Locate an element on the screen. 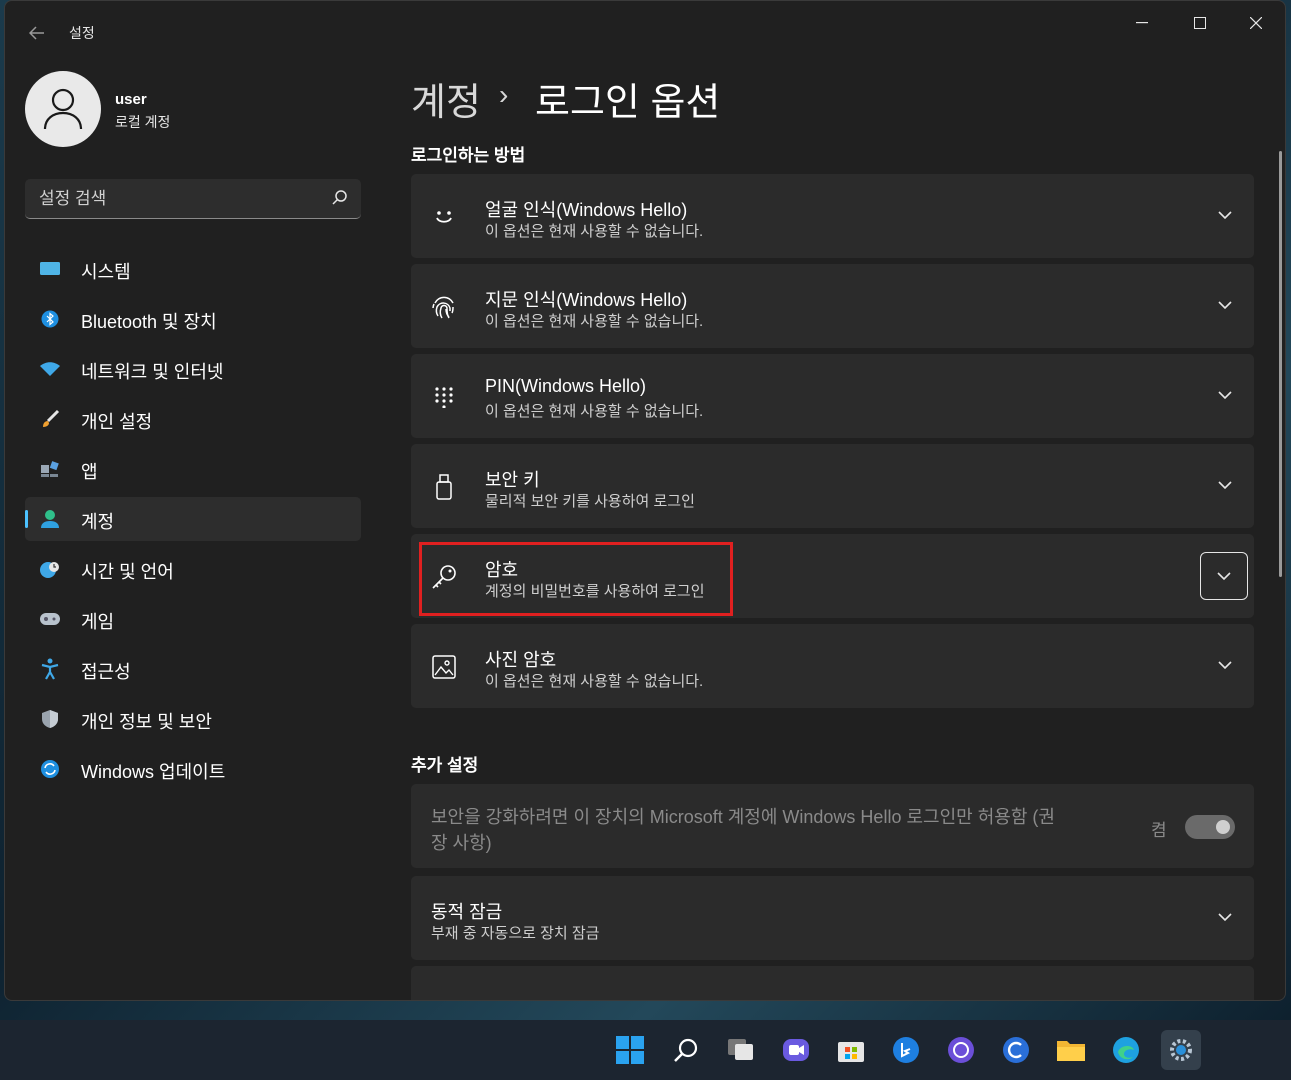  expand-button is located at coordinates (1224, 576).